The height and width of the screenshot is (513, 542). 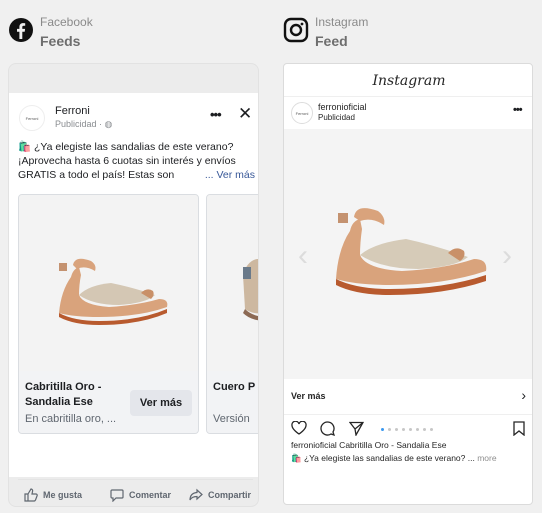 What do you see at coordinates (409, 81) in the screenshot?
I see `instagram-logo: Instagram` at bounding box center [409, 81].